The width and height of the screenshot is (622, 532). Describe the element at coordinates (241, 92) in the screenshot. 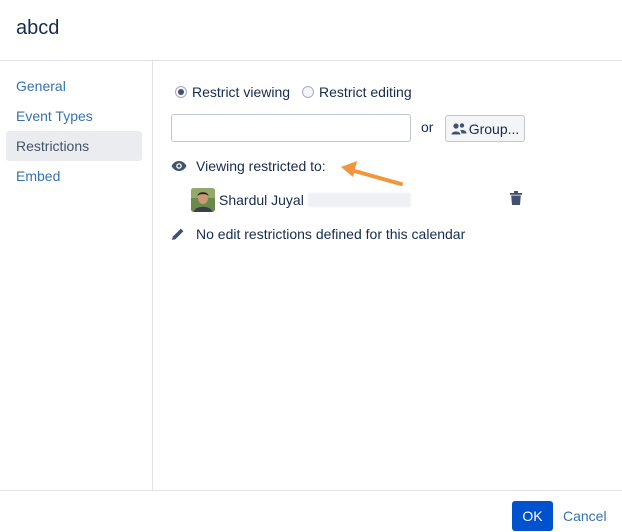

I see `restrict-viewing-label: Restrict viewing` at that location.